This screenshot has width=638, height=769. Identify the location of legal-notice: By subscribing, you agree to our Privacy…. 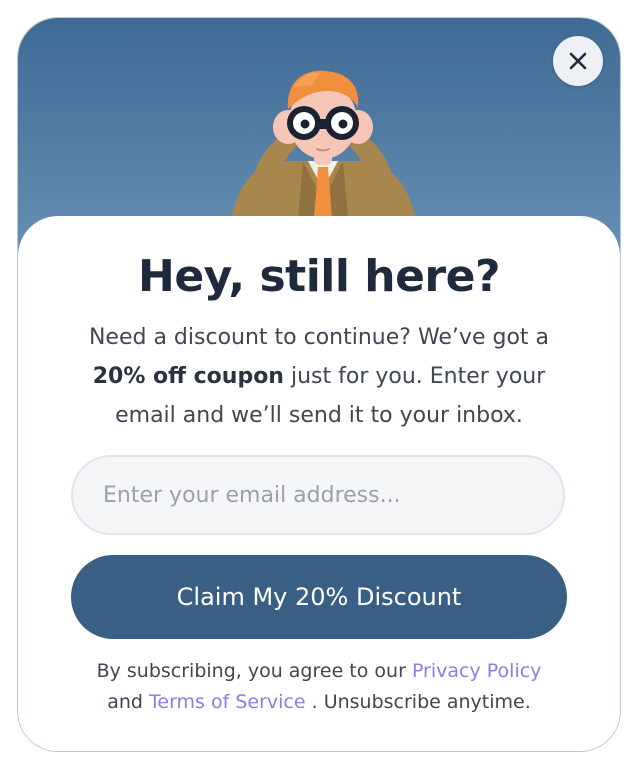
(319, 687).